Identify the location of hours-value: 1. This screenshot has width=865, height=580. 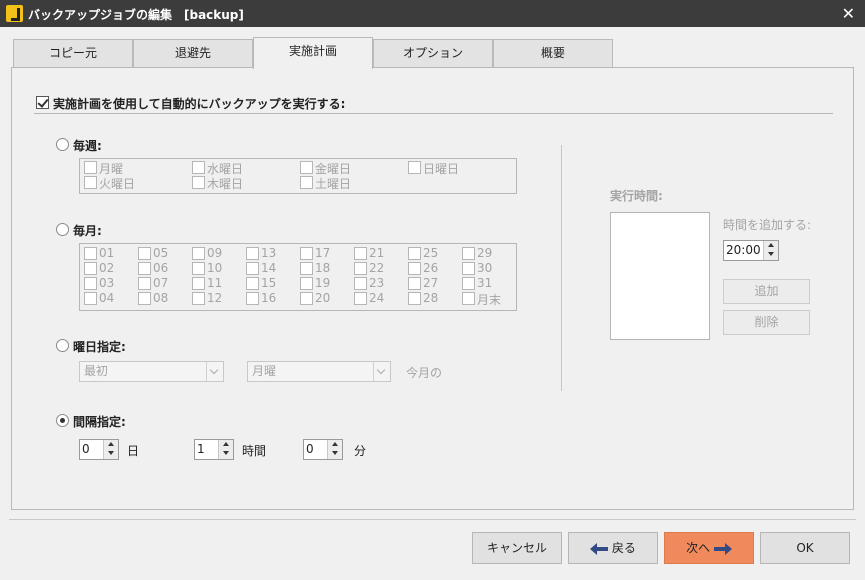
(201, 449).